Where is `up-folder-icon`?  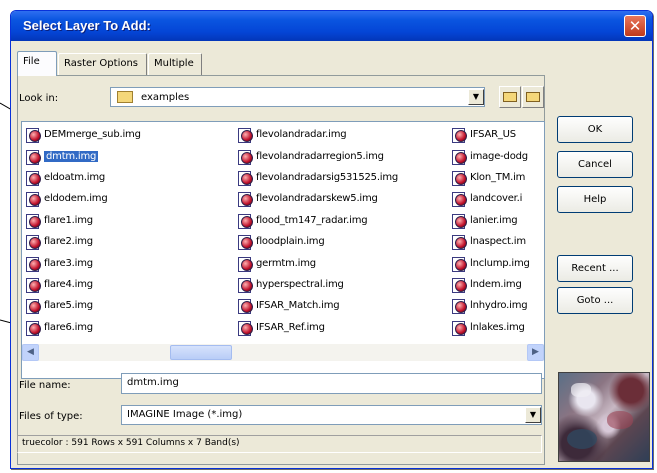 up-folder-icon is located at coordinates (510, 97).